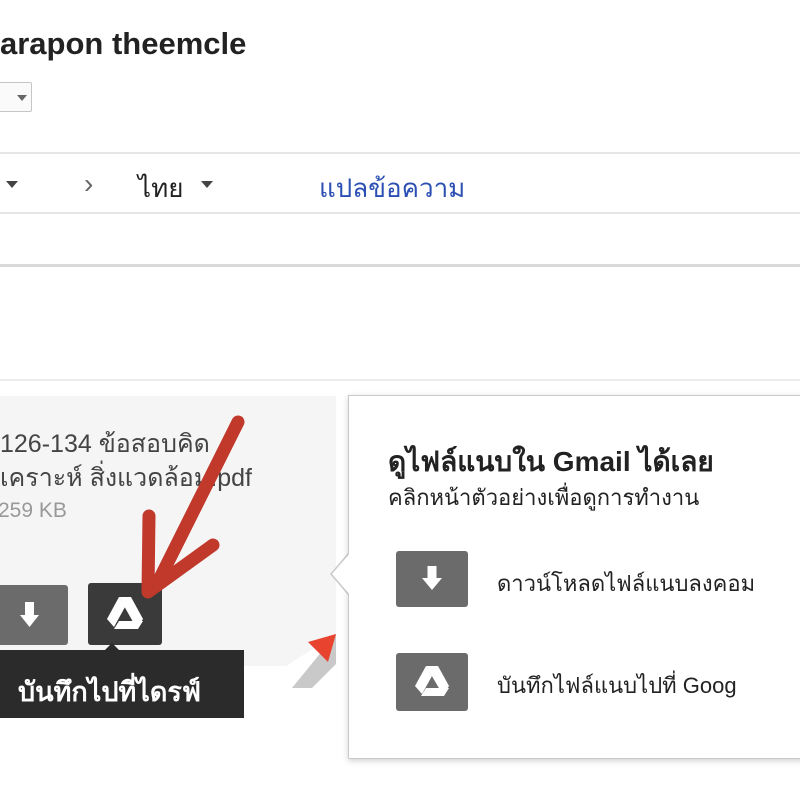 This screenshot has height=800, width=800. What do you see at coordinates (617, 685) in the screenshot?
I see `promo-drive-text: บันทึกไฟล์แนบไปที่ Goog` at bounding box center [617, 685].